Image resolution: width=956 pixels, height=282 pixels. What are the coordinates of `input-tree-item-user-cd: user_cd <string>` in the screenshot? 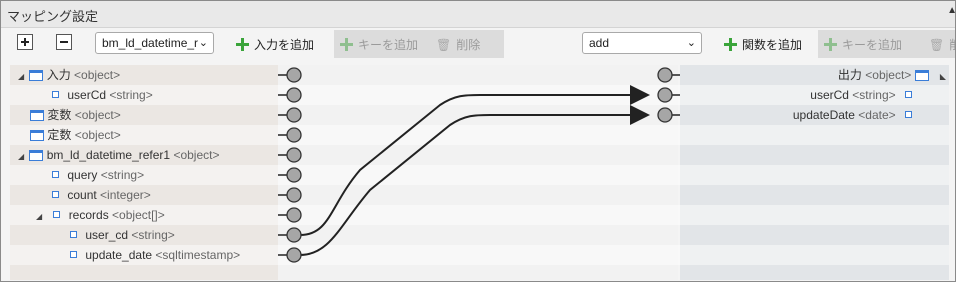 It's located at (122, 235).